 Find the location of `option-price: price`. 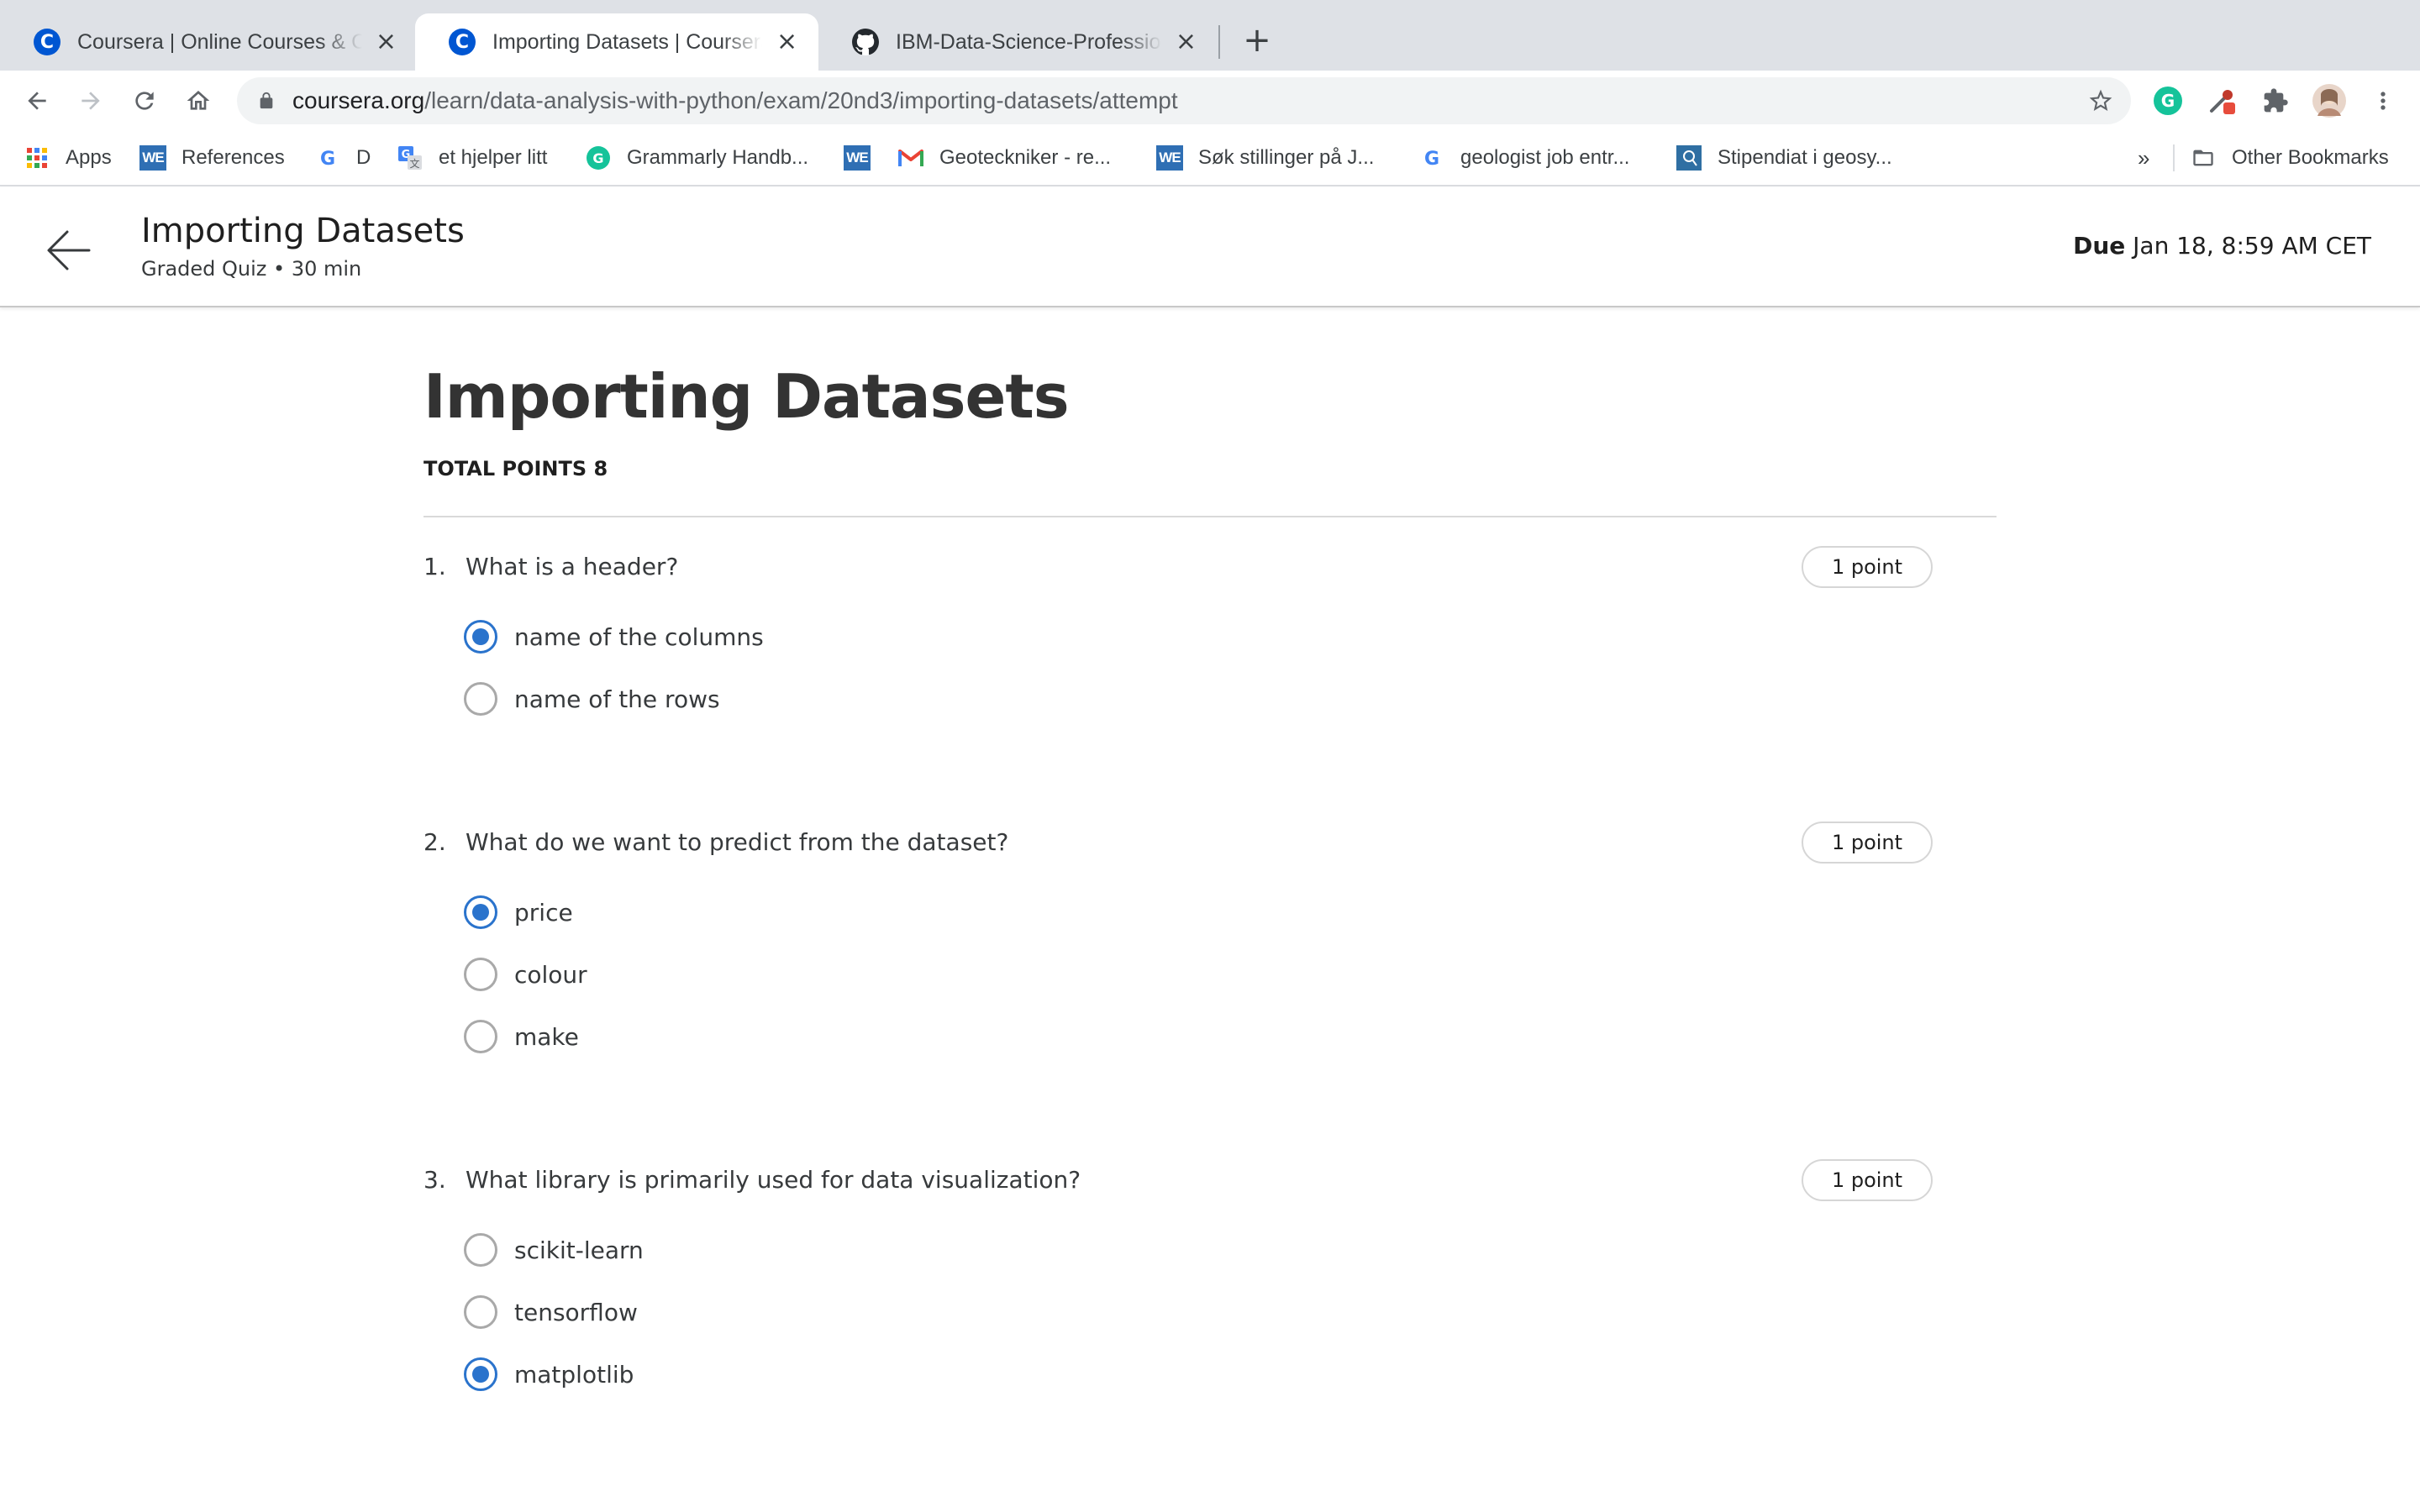

option-price: price is located at coordinates (518, 912).